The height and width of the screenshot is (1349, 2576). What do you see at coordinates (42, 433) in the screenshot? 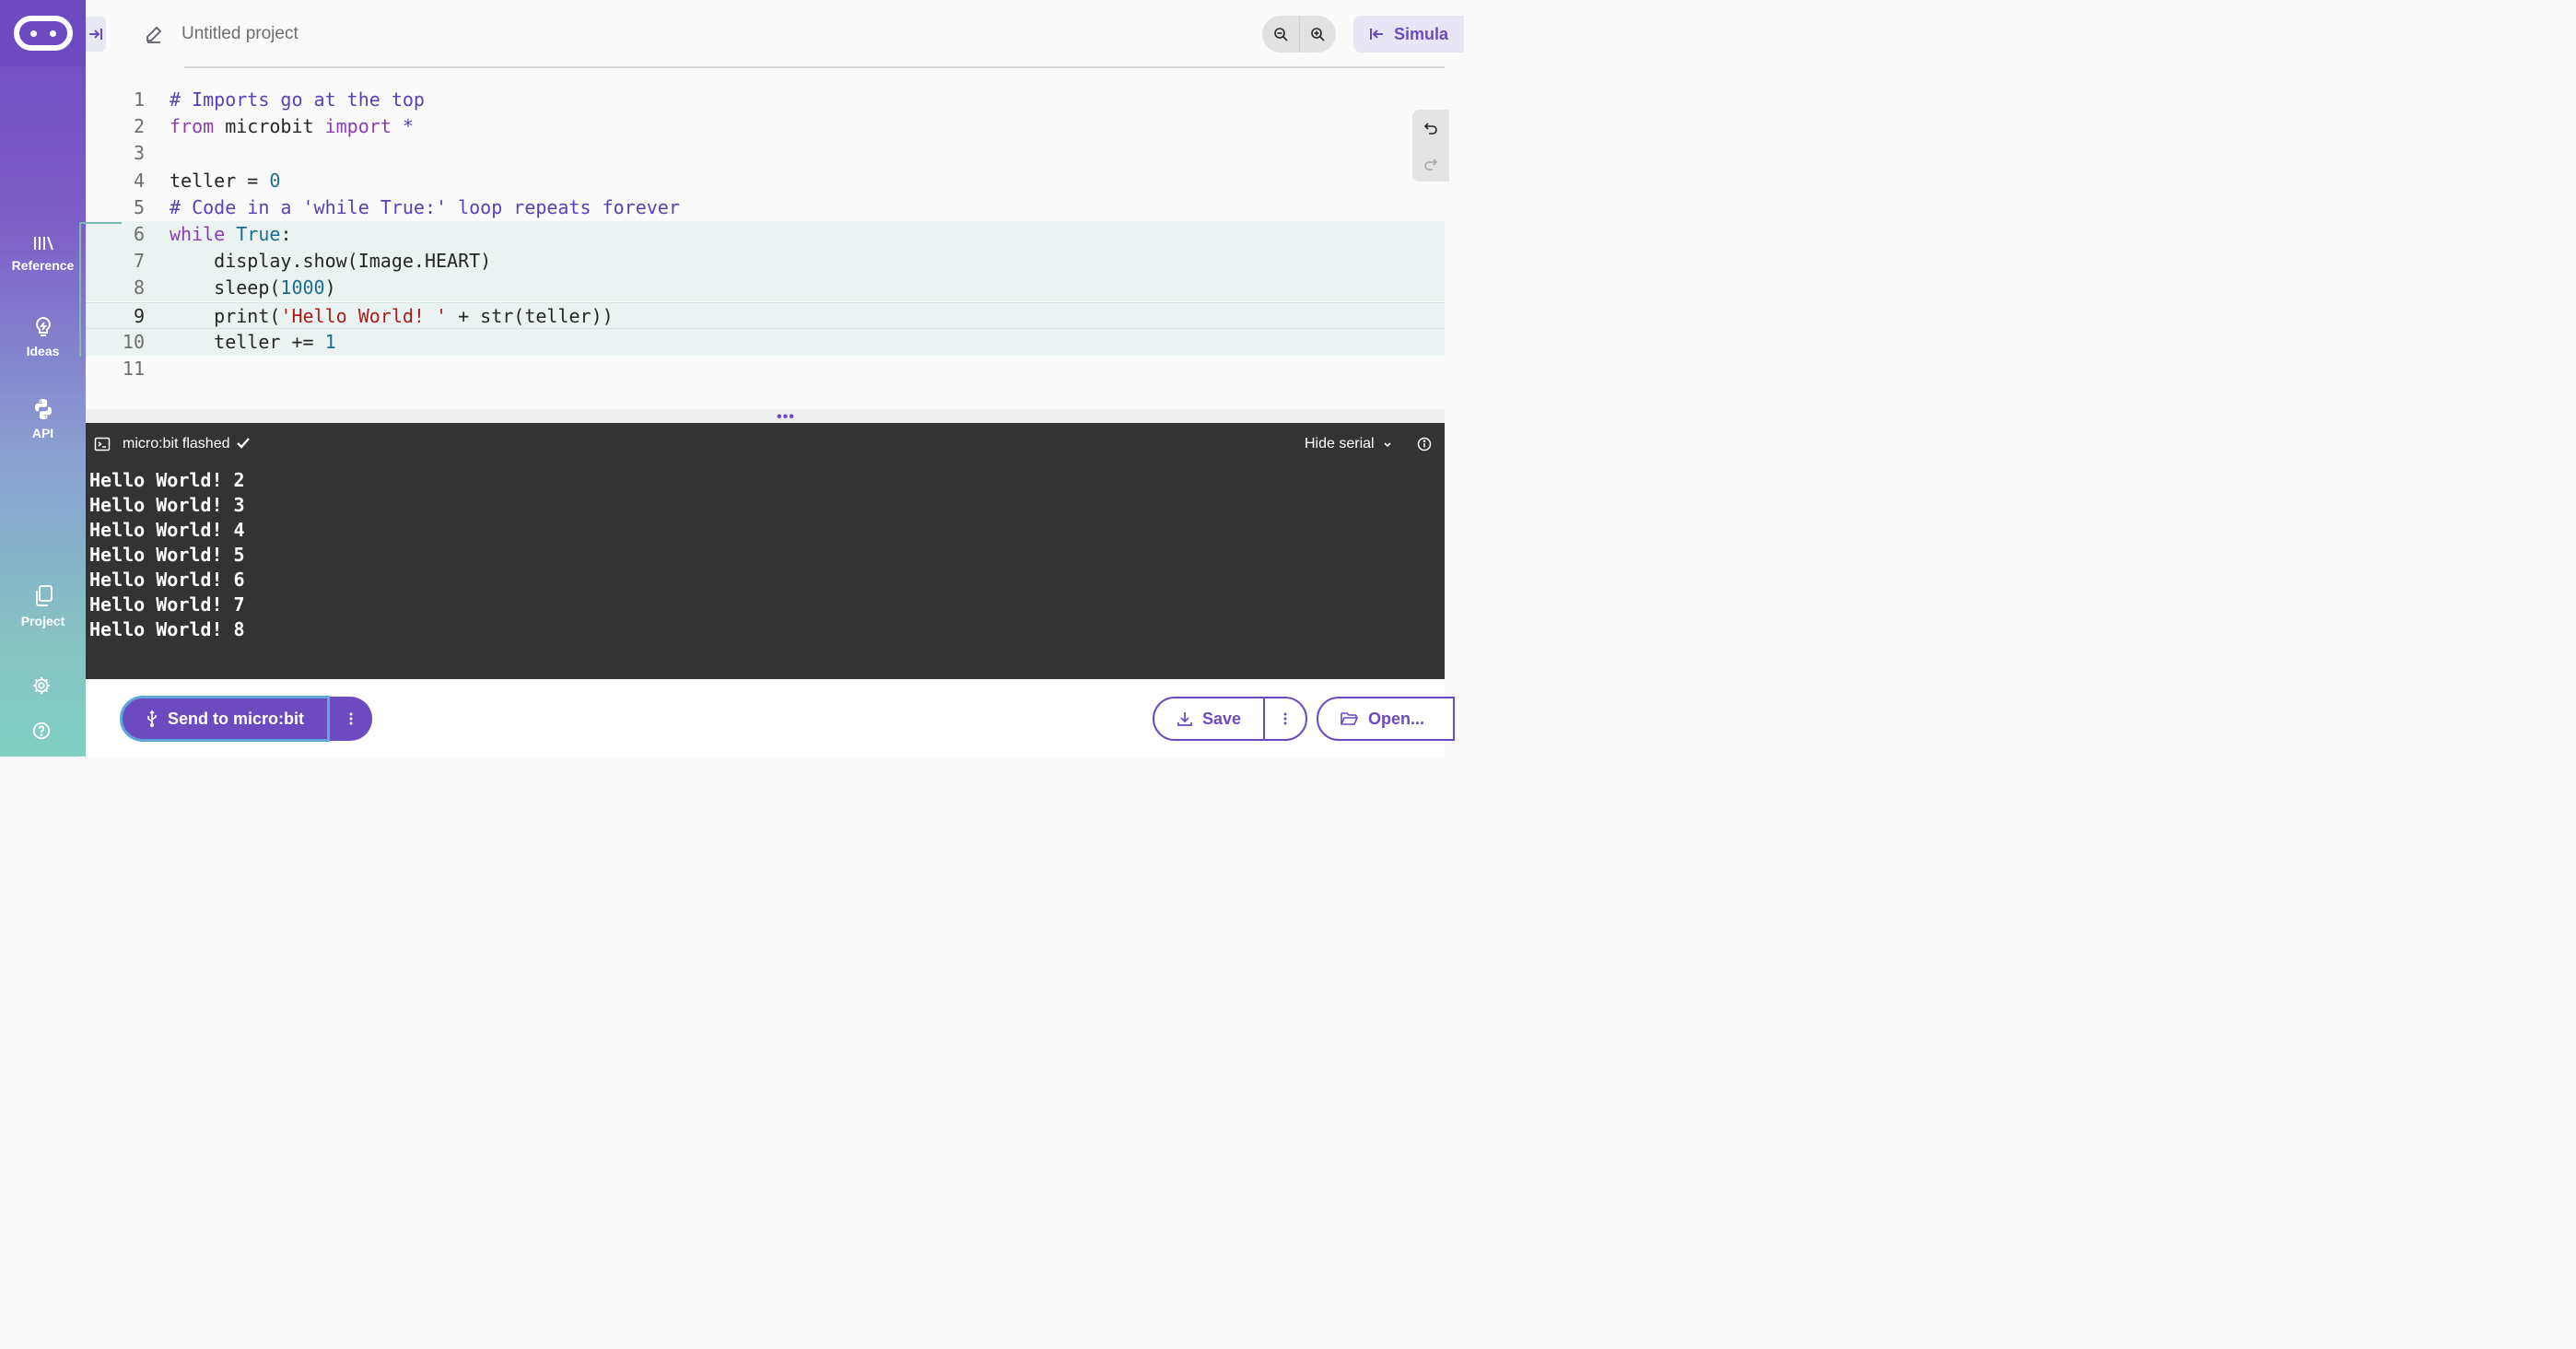
I see `sidebar-item-label: API` at bounding box center [42, 433].